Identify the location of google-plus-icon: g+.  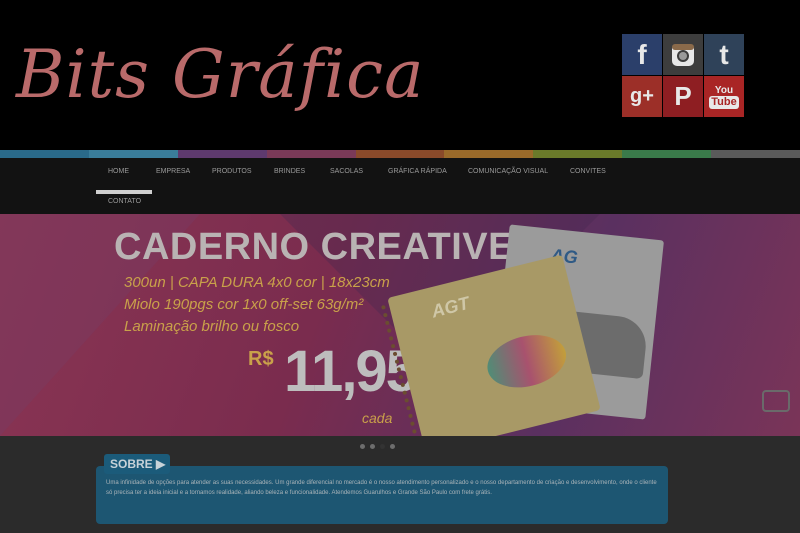
(642, 96).